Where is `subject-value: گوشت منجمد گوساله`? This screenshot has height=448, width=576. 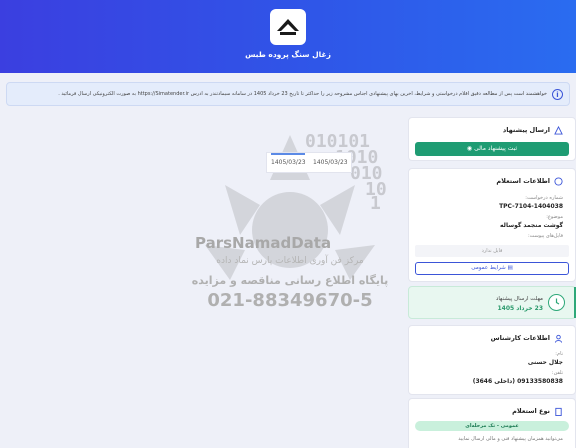
subject-value: گوشت منجمد گوساله is located at coordinates (531, 225).